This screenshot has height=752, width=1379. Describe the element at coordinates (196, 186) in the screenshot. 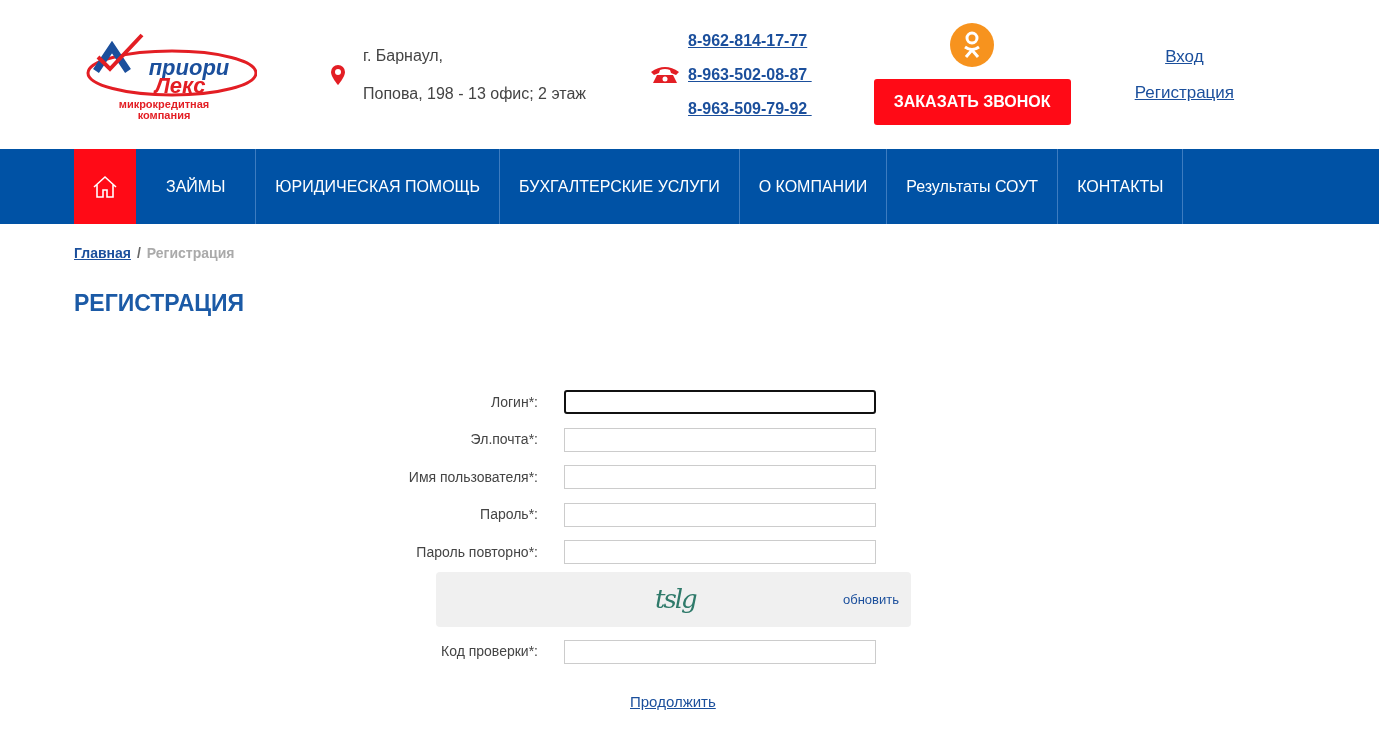

I see `nav-tab: ЗАЙМЫ` at that location.